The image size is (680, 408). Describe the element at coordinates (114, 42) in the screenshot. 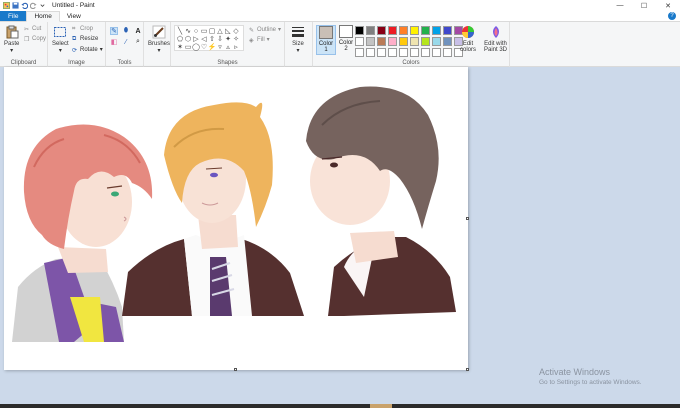

I see `eraser-icon: ◧` at that location.